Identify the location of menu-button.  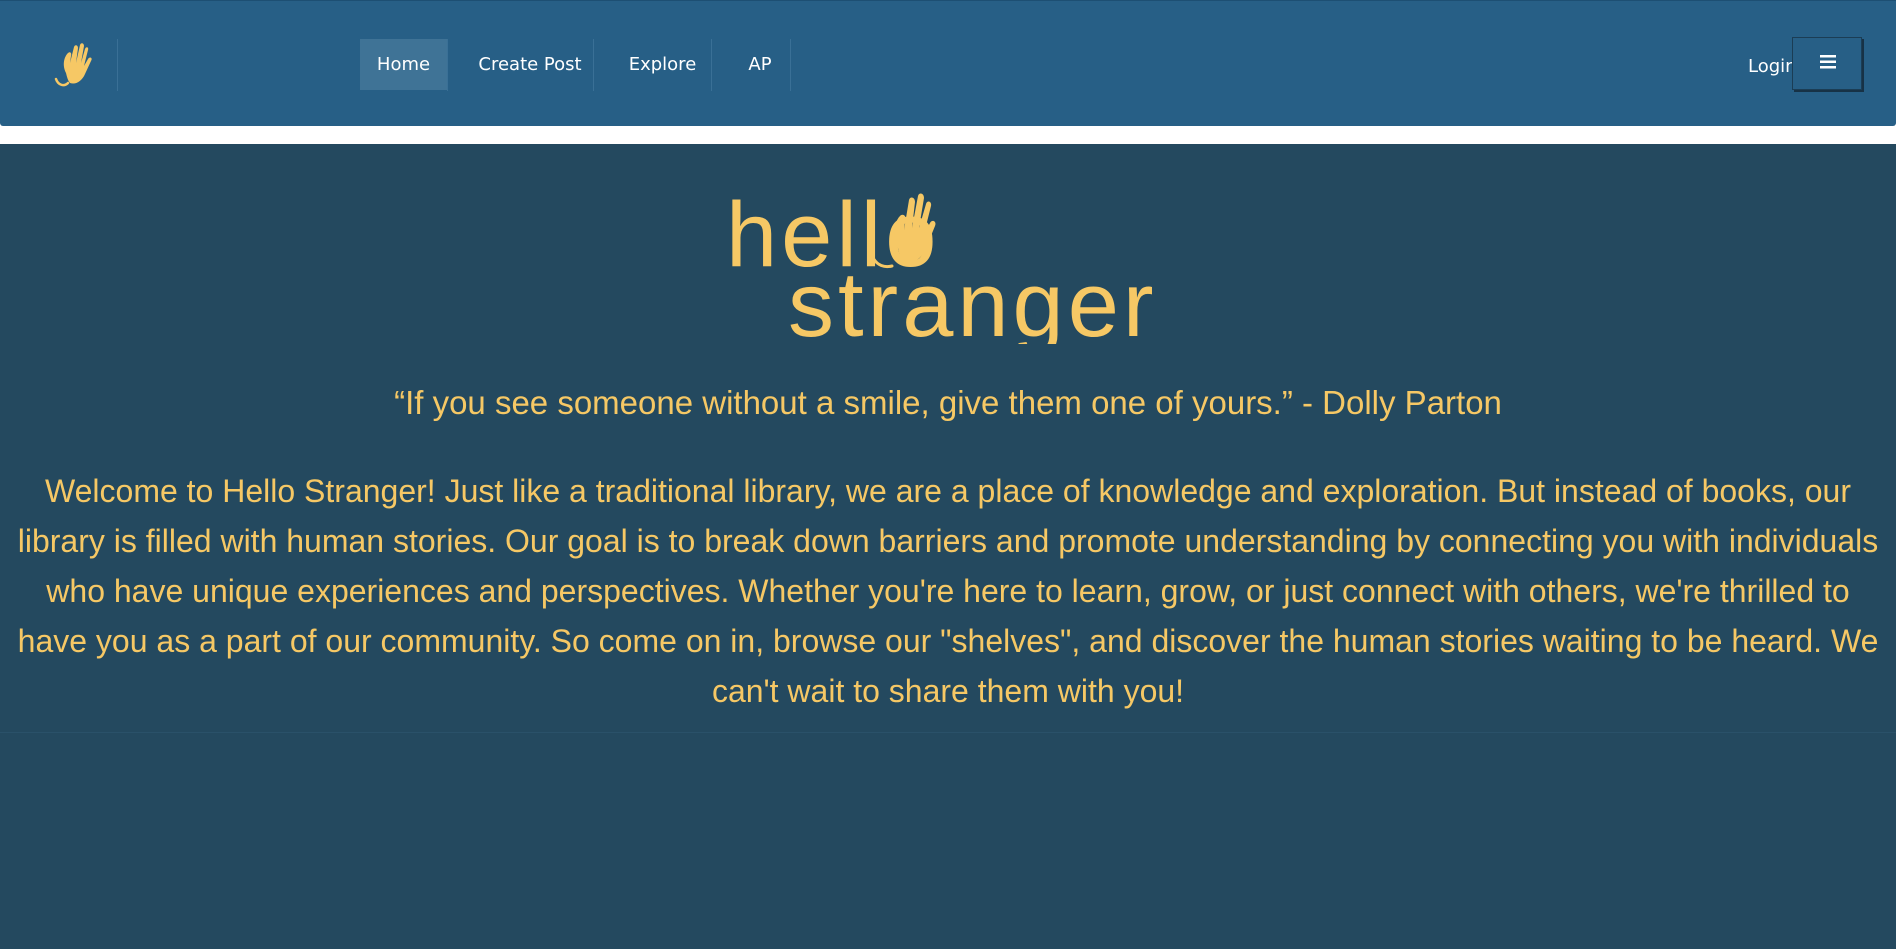
(1827, 63).